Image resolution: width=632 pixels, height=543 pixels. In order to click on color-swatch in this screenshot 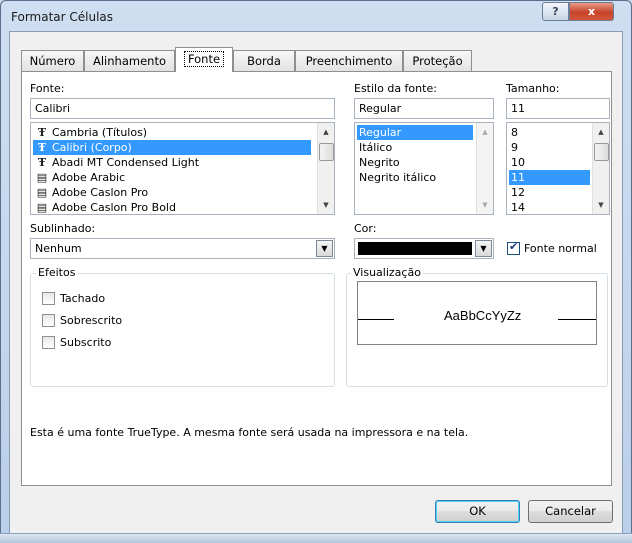, I will do `click(415, 248)`.